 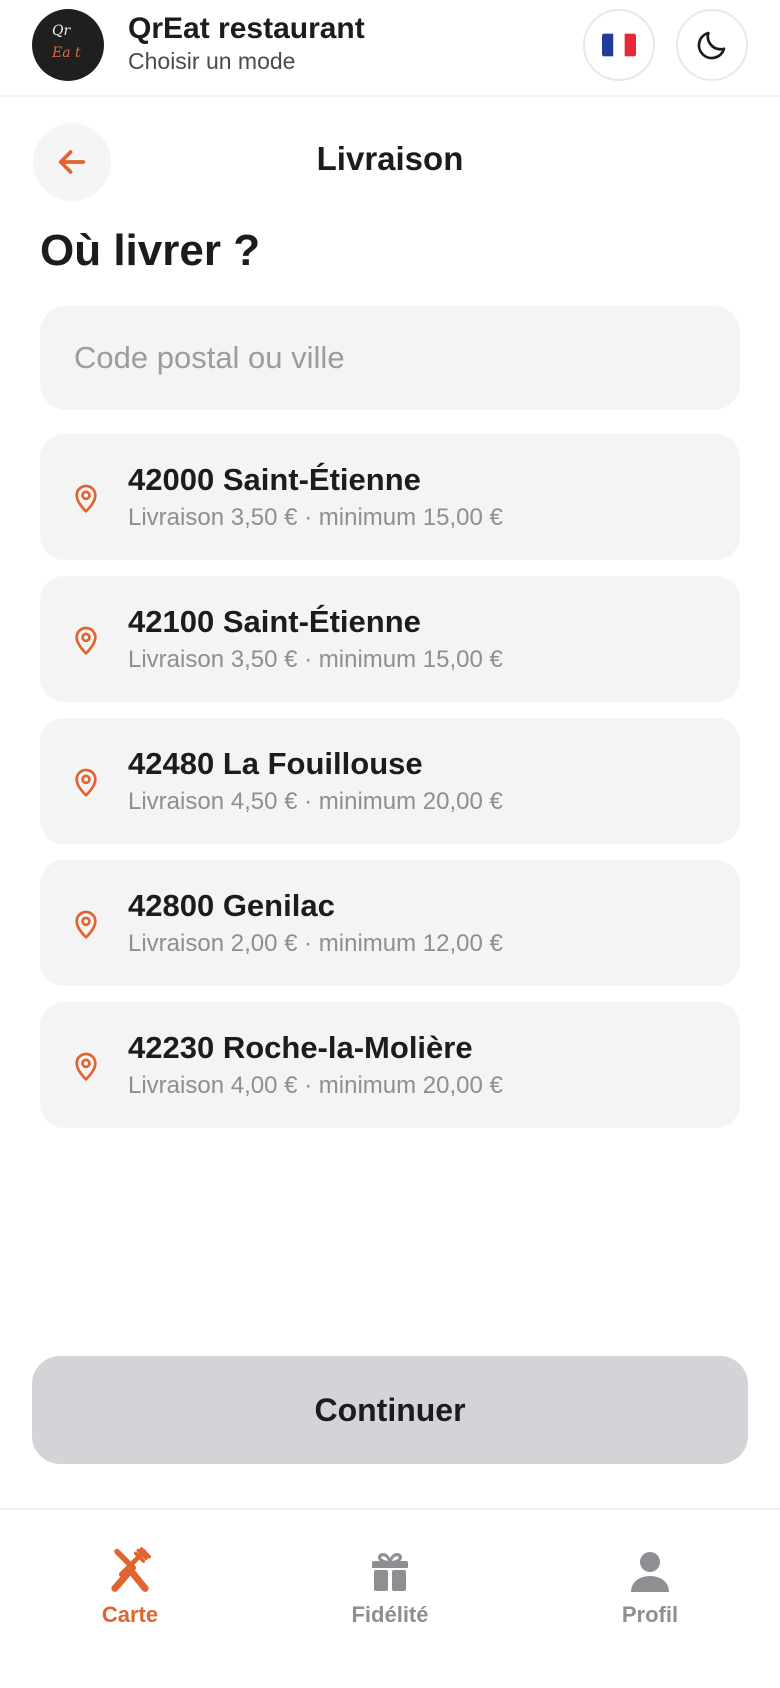 What do you see at coordinates (390, 1614) in the screenshot?
I see `tab-label: Fidélité` at bounding box center [390, 1614].